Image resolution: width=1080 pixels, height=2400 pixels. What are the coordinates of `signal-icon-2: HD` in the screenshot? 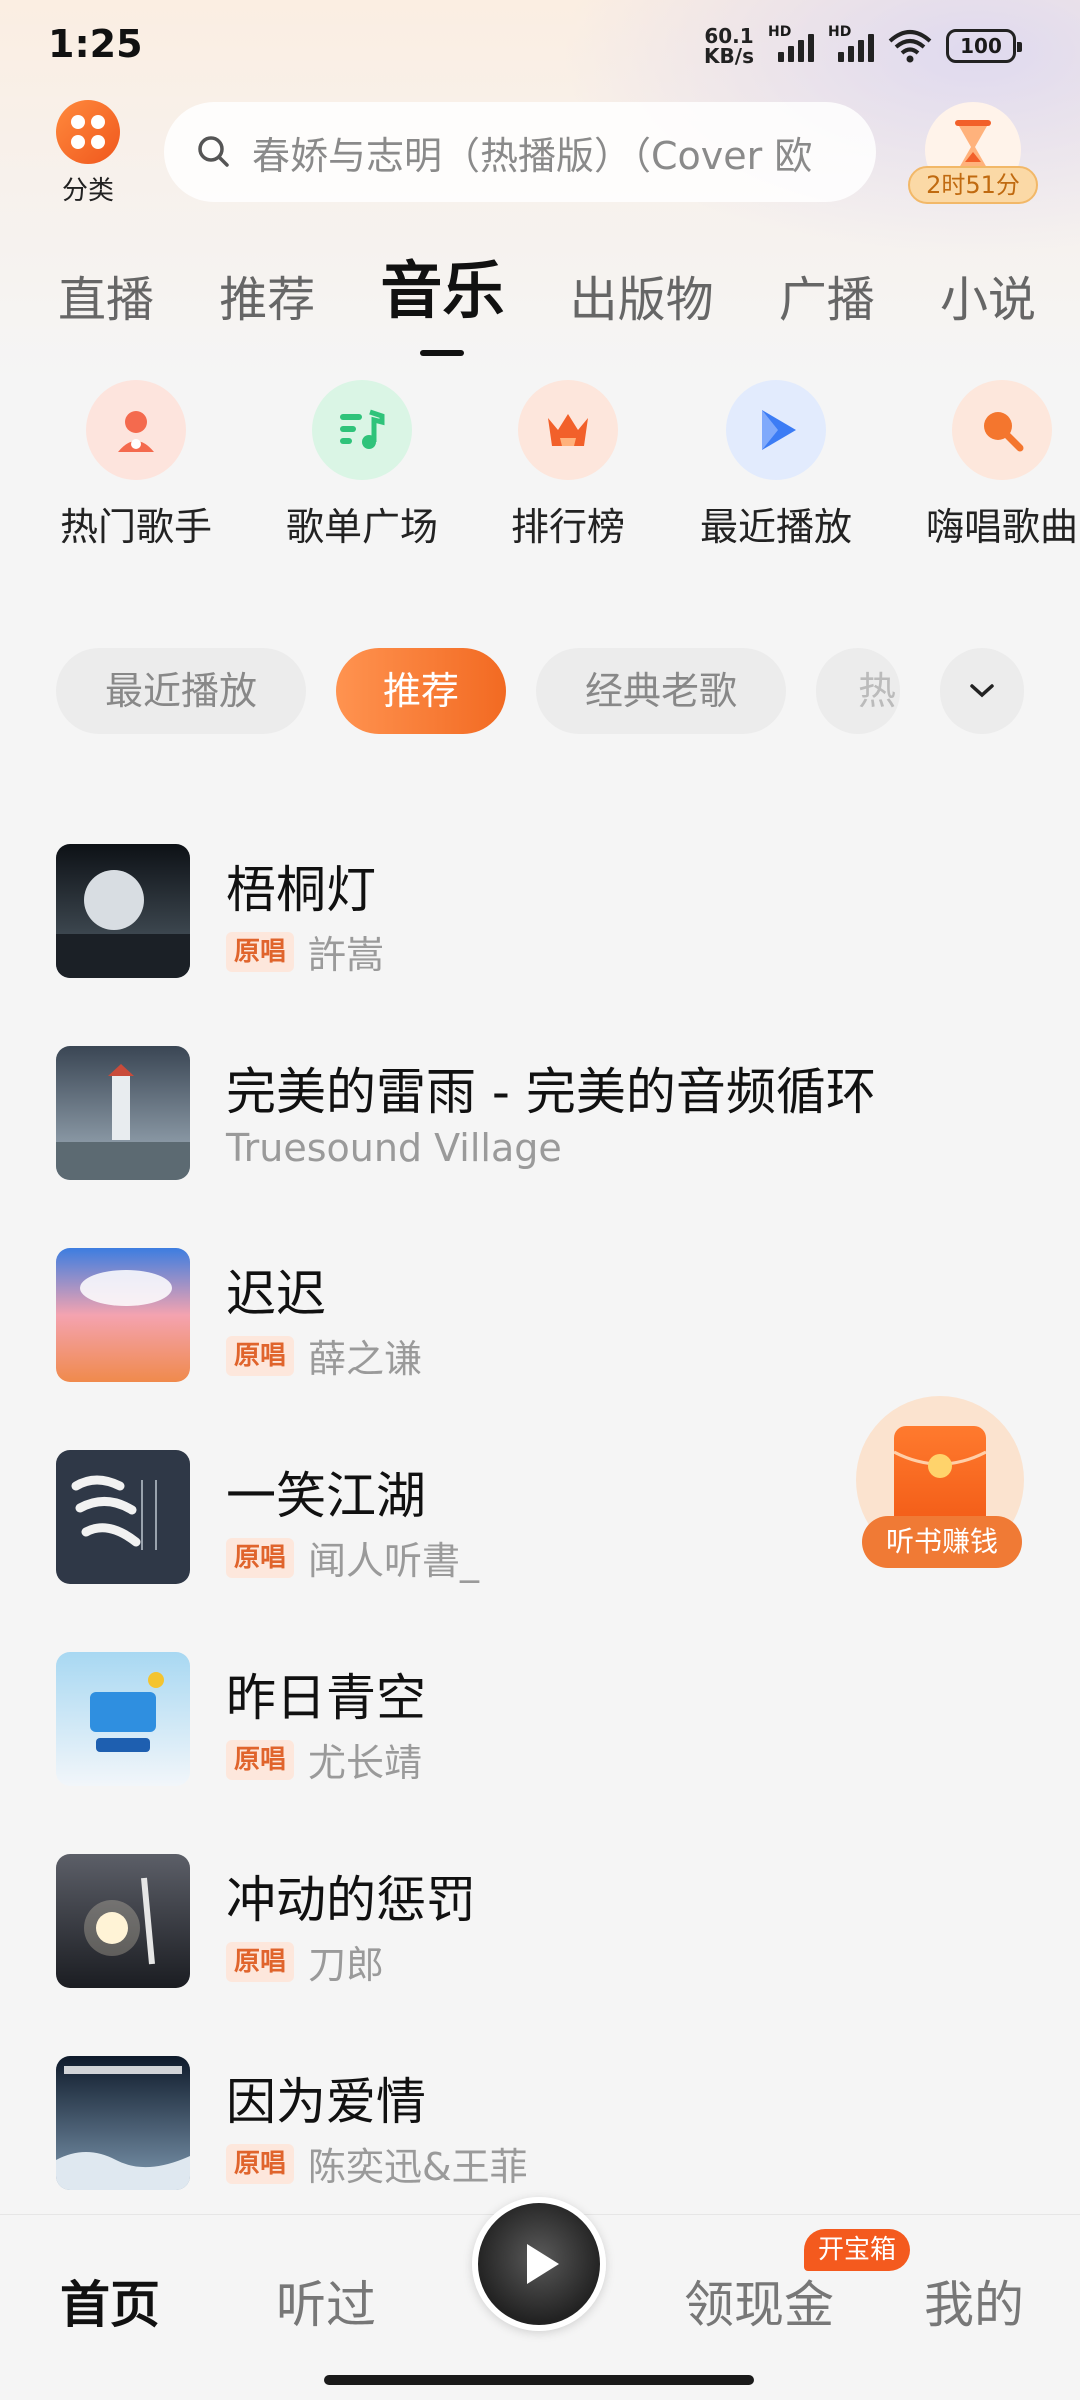 It's located at (851, 43).